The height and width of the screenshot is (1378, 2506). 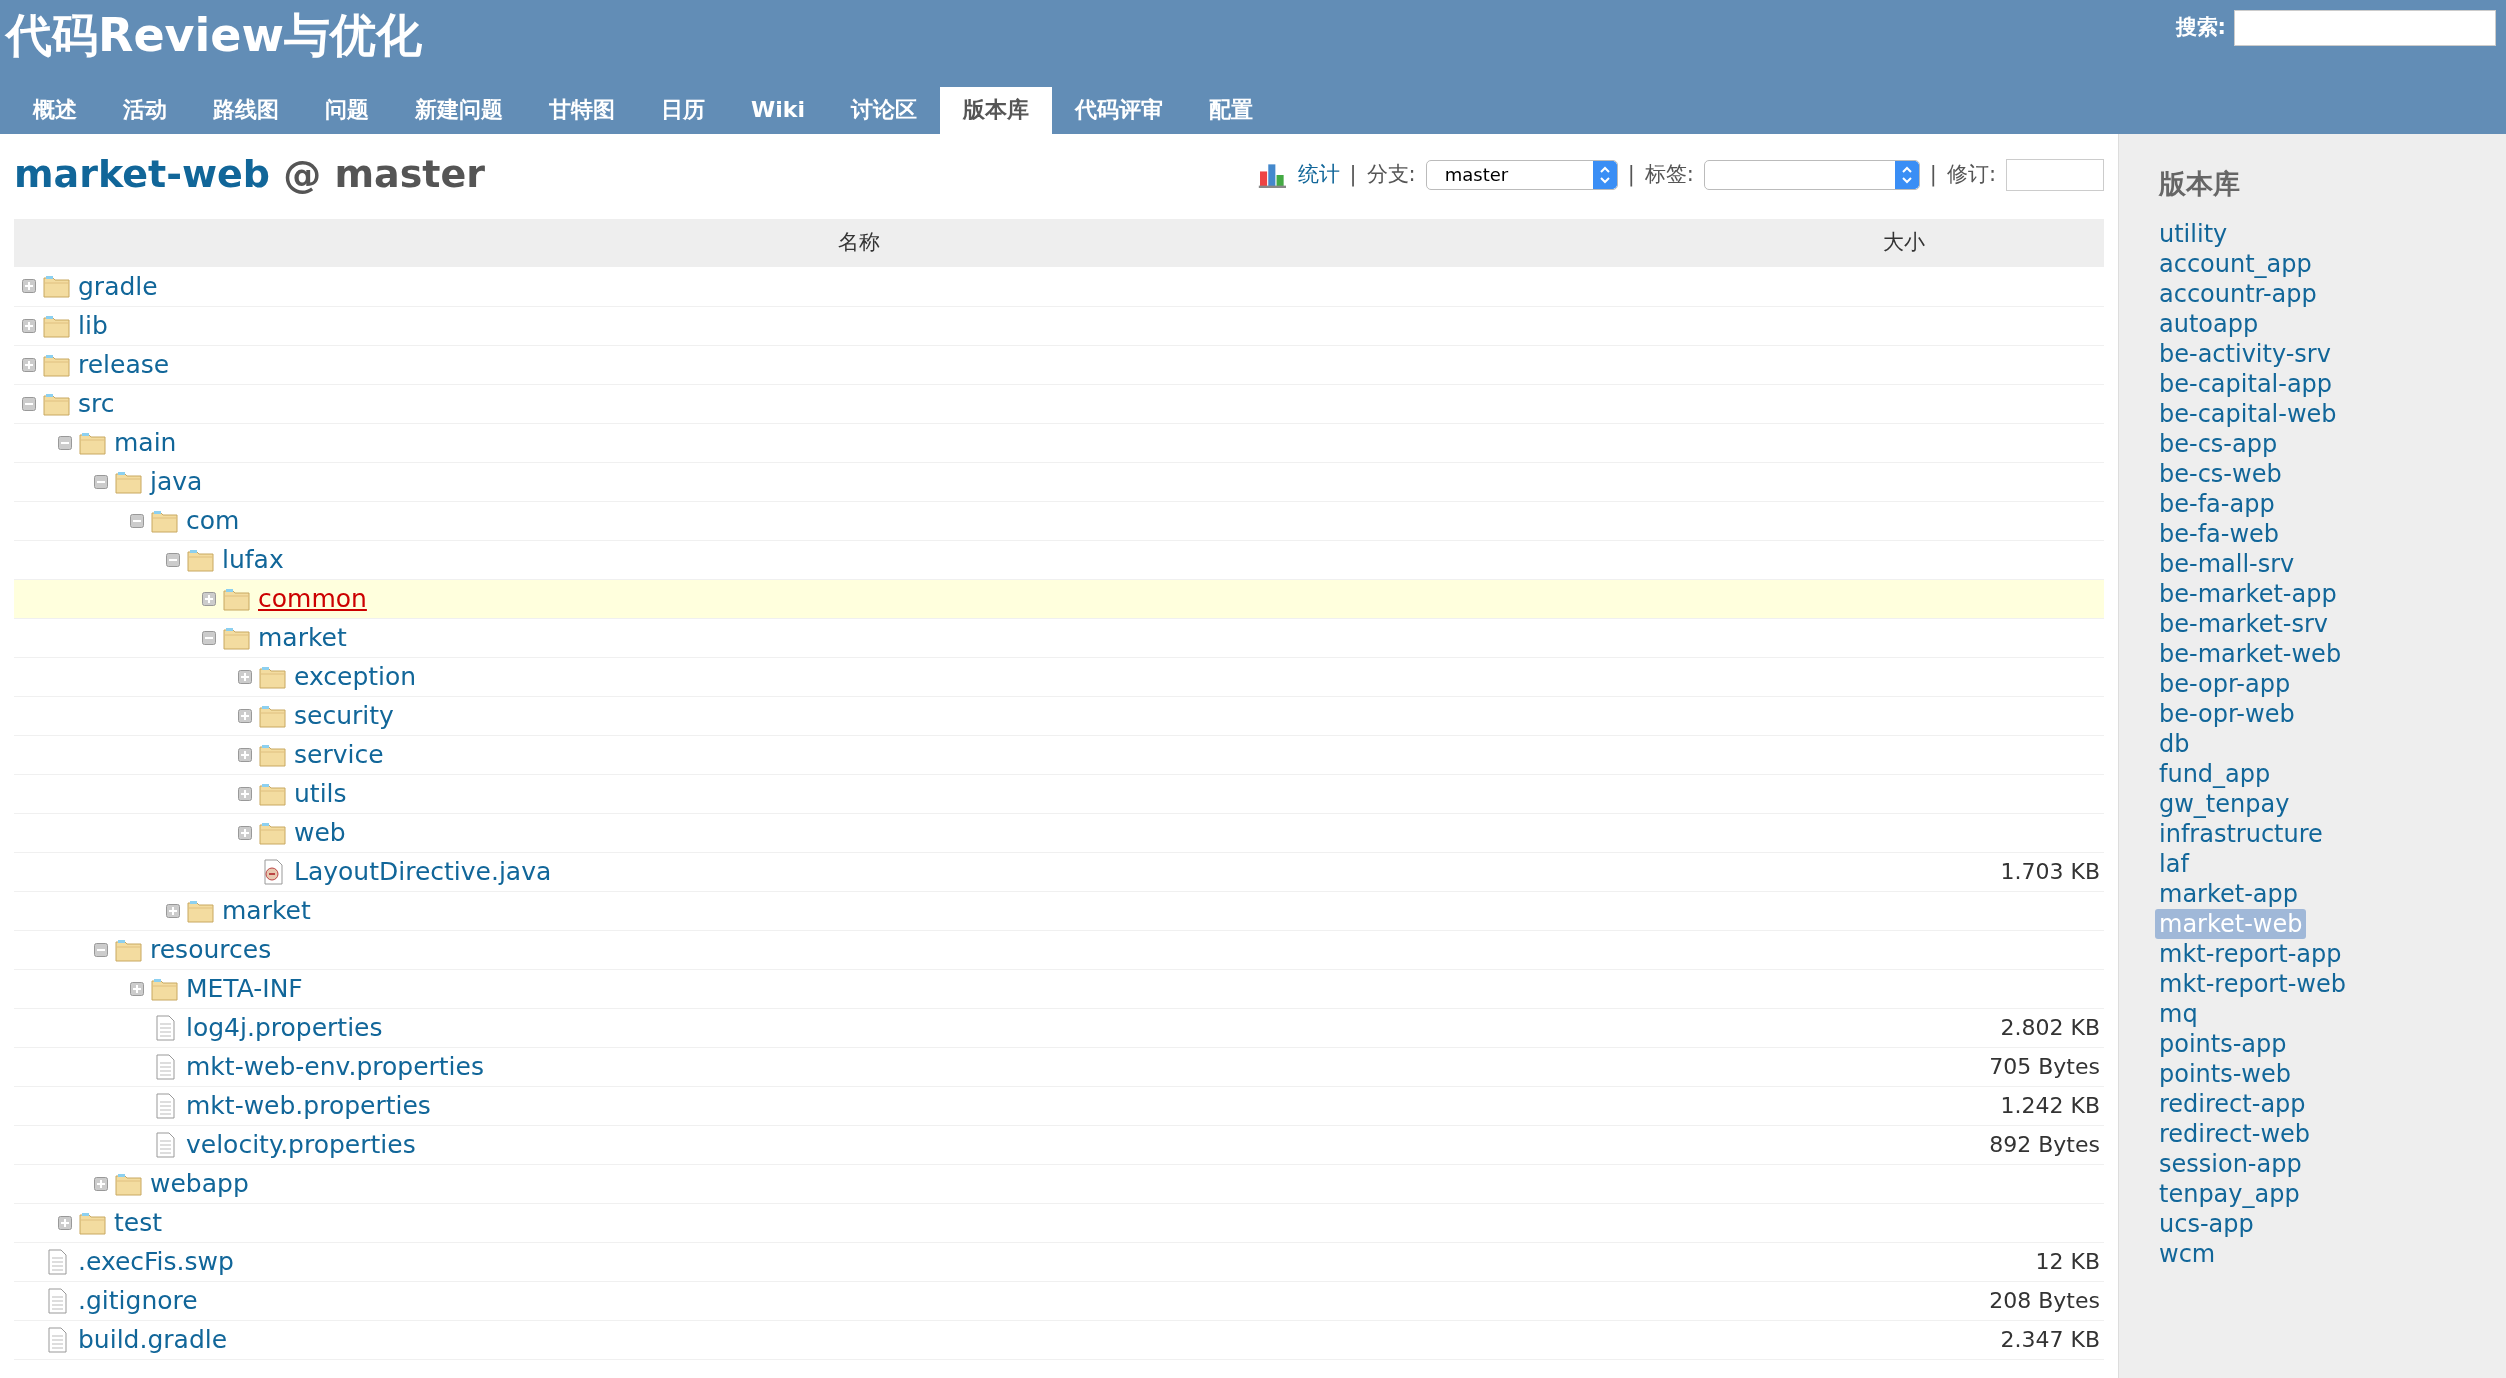 I want to click on folder-link: common, so click(x=312, y=598).